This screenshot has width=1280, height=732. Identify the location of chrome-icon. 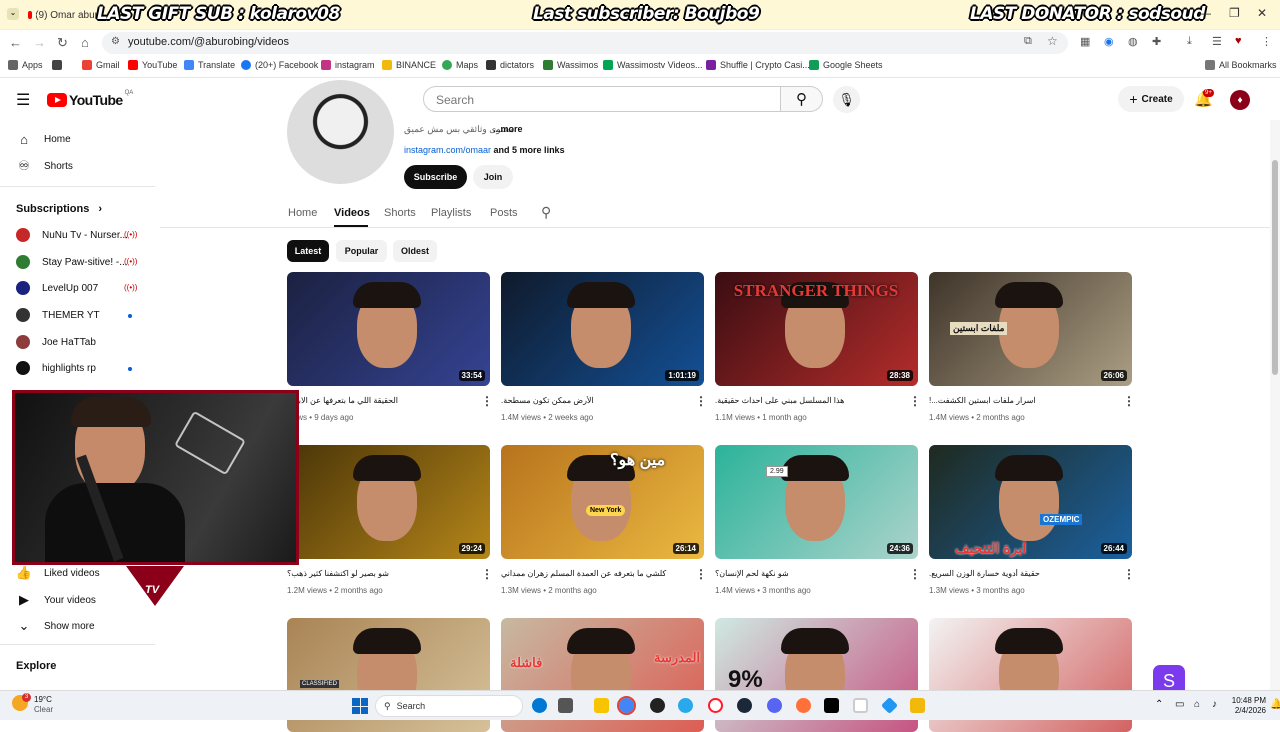
(626, 705).